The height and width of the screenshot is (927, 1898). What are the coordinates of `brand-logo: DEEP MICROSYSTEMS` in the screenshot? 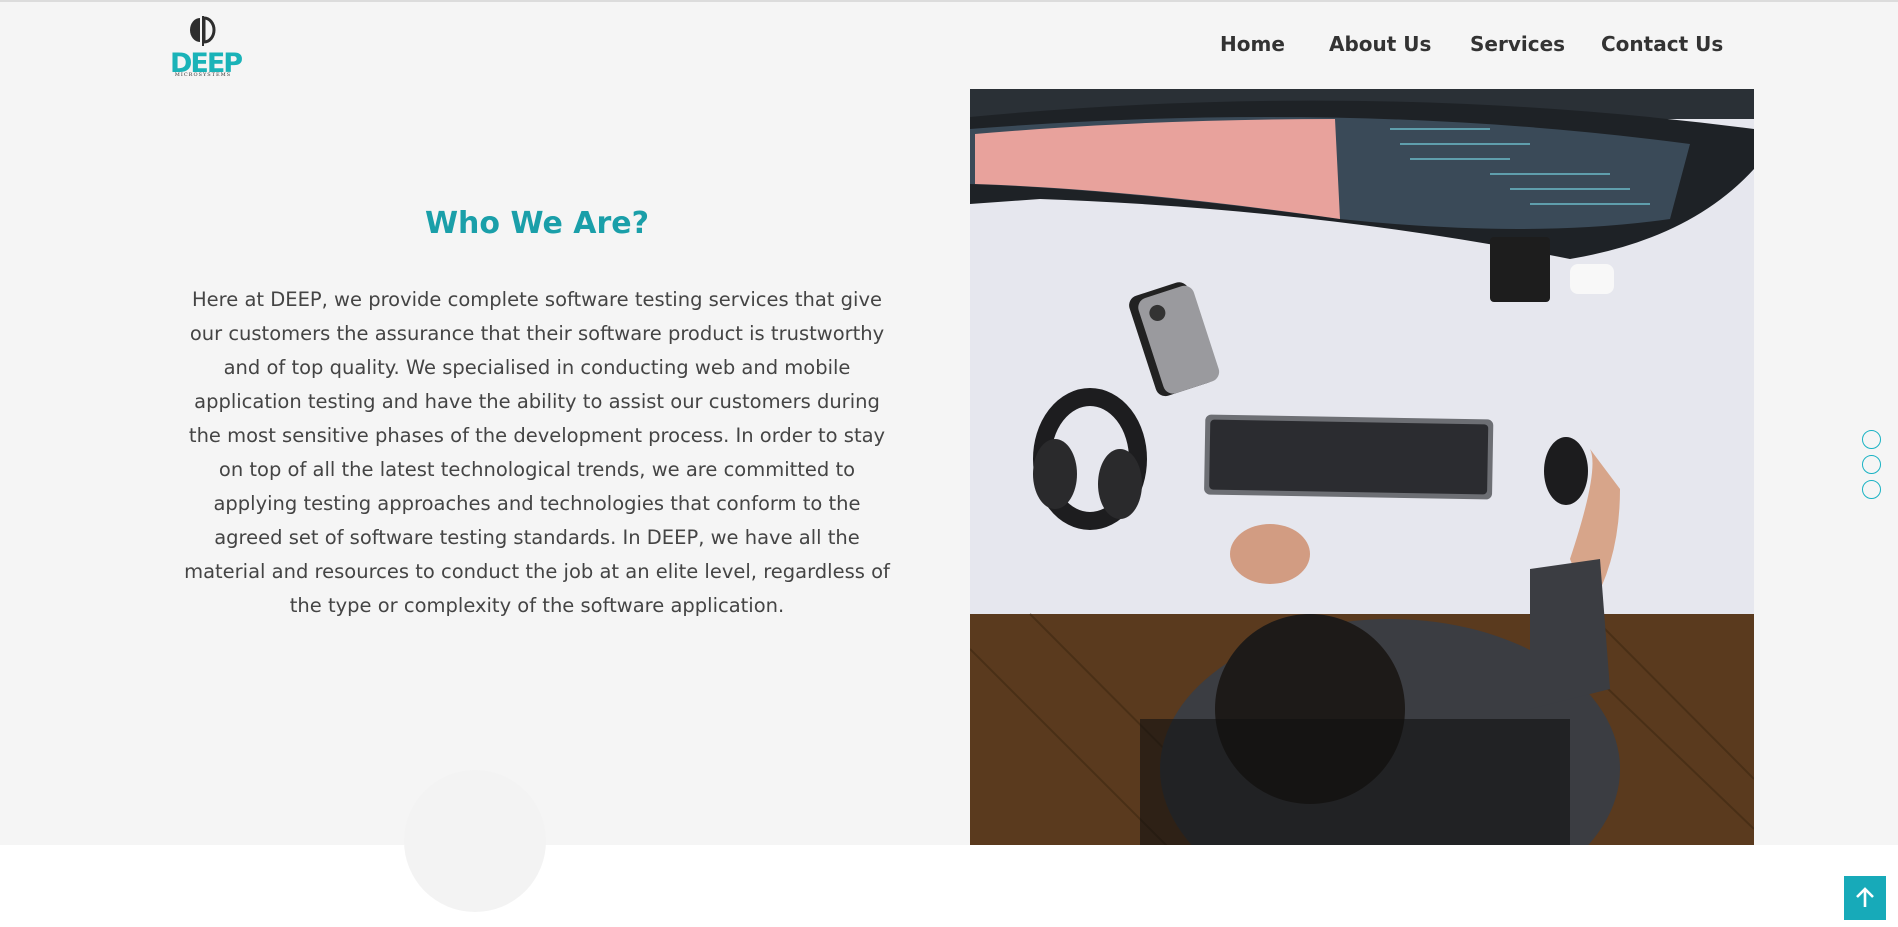 It's located at (206, 46).